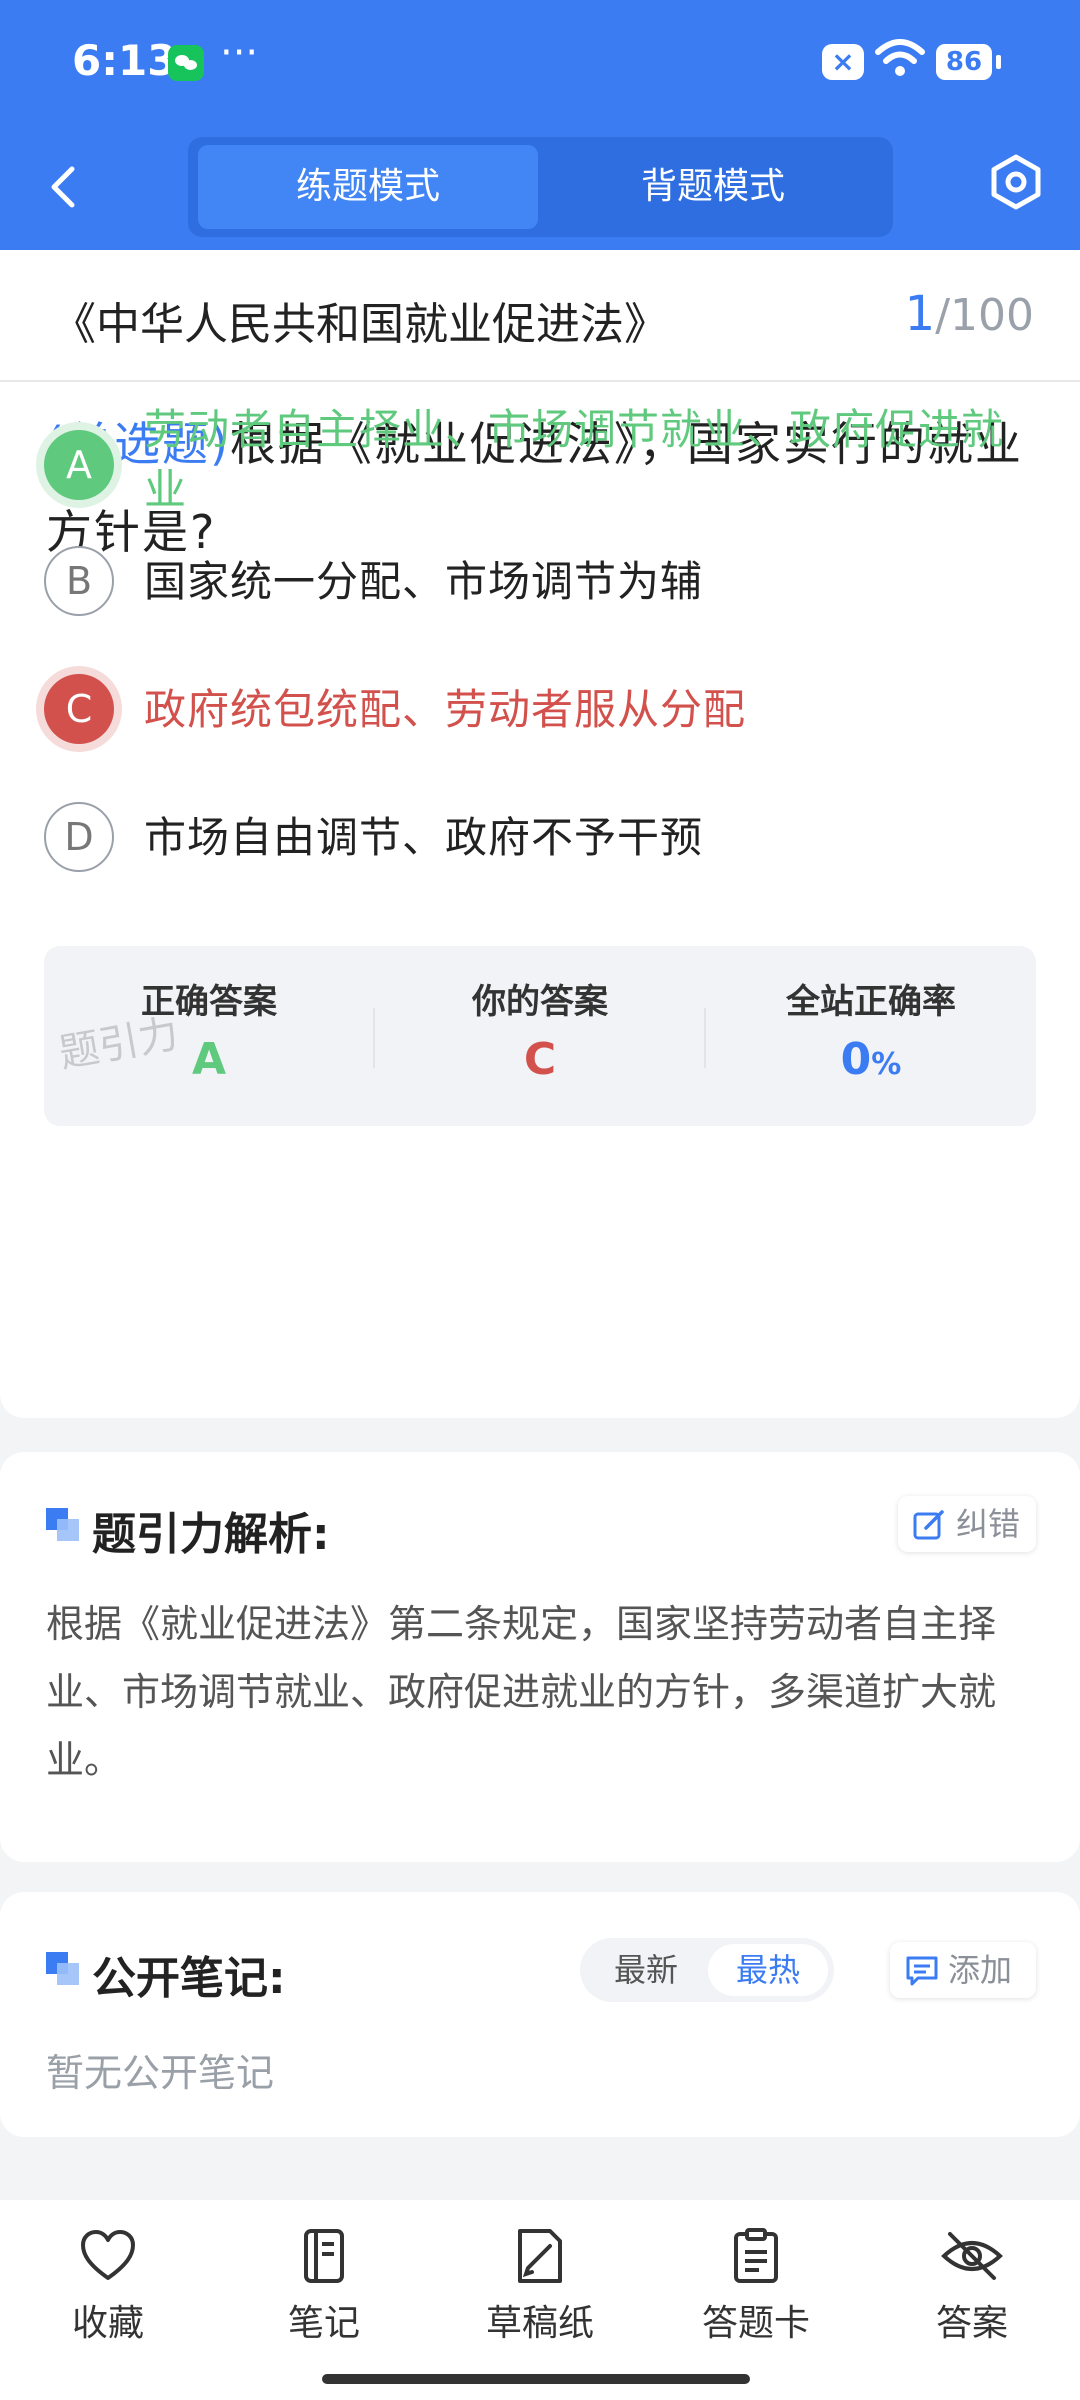  I want to click on notes-sort-toggle: 最新 最热, so click(707, 1970).